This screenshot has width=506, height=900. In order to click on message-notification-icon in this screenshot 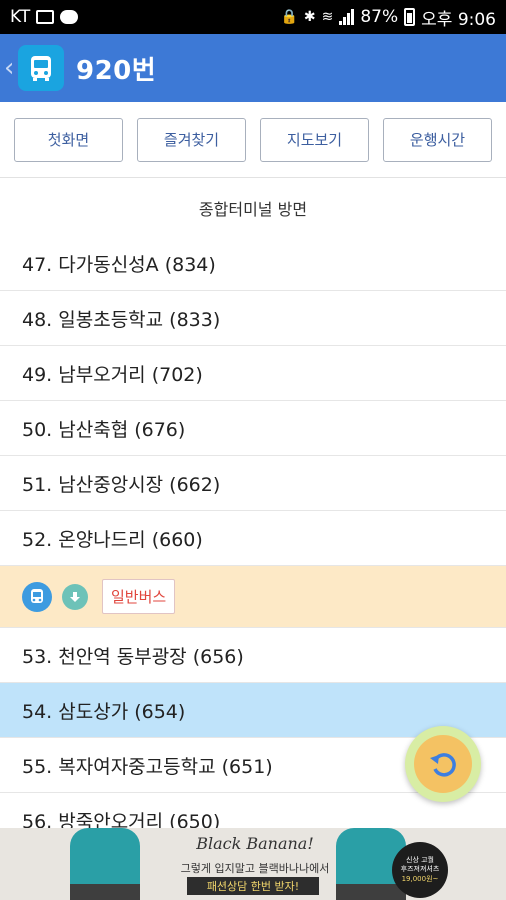, I will do `click(69, 17)`.